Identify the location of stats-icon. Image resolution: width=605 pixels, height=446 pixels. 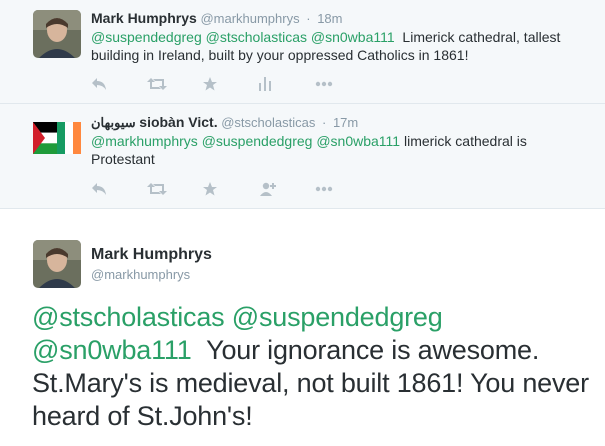
(287, 84).